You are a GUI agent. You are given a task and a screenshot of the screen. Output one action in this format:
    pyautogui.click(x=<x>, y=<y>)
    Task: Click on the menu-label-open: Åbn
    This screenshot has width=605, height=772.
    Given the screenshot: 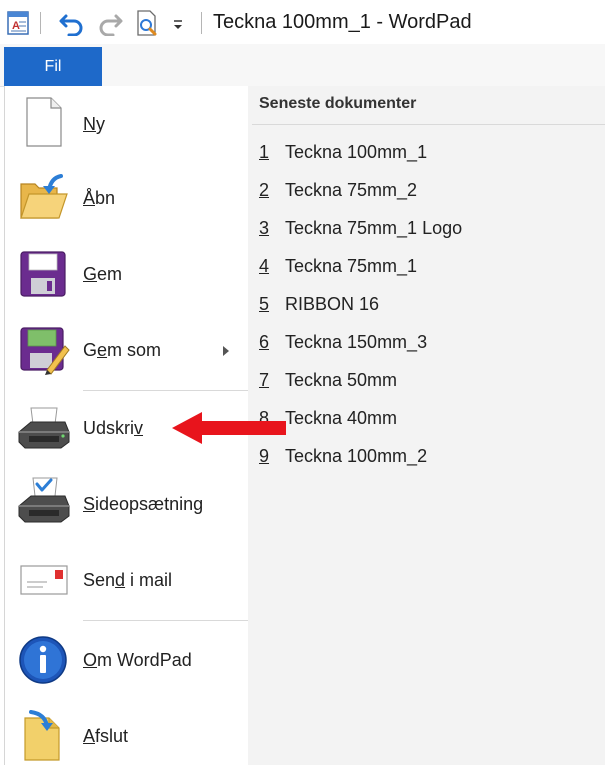 What is the action you would take?
    pyautogui.click(x=99, y=197)
    